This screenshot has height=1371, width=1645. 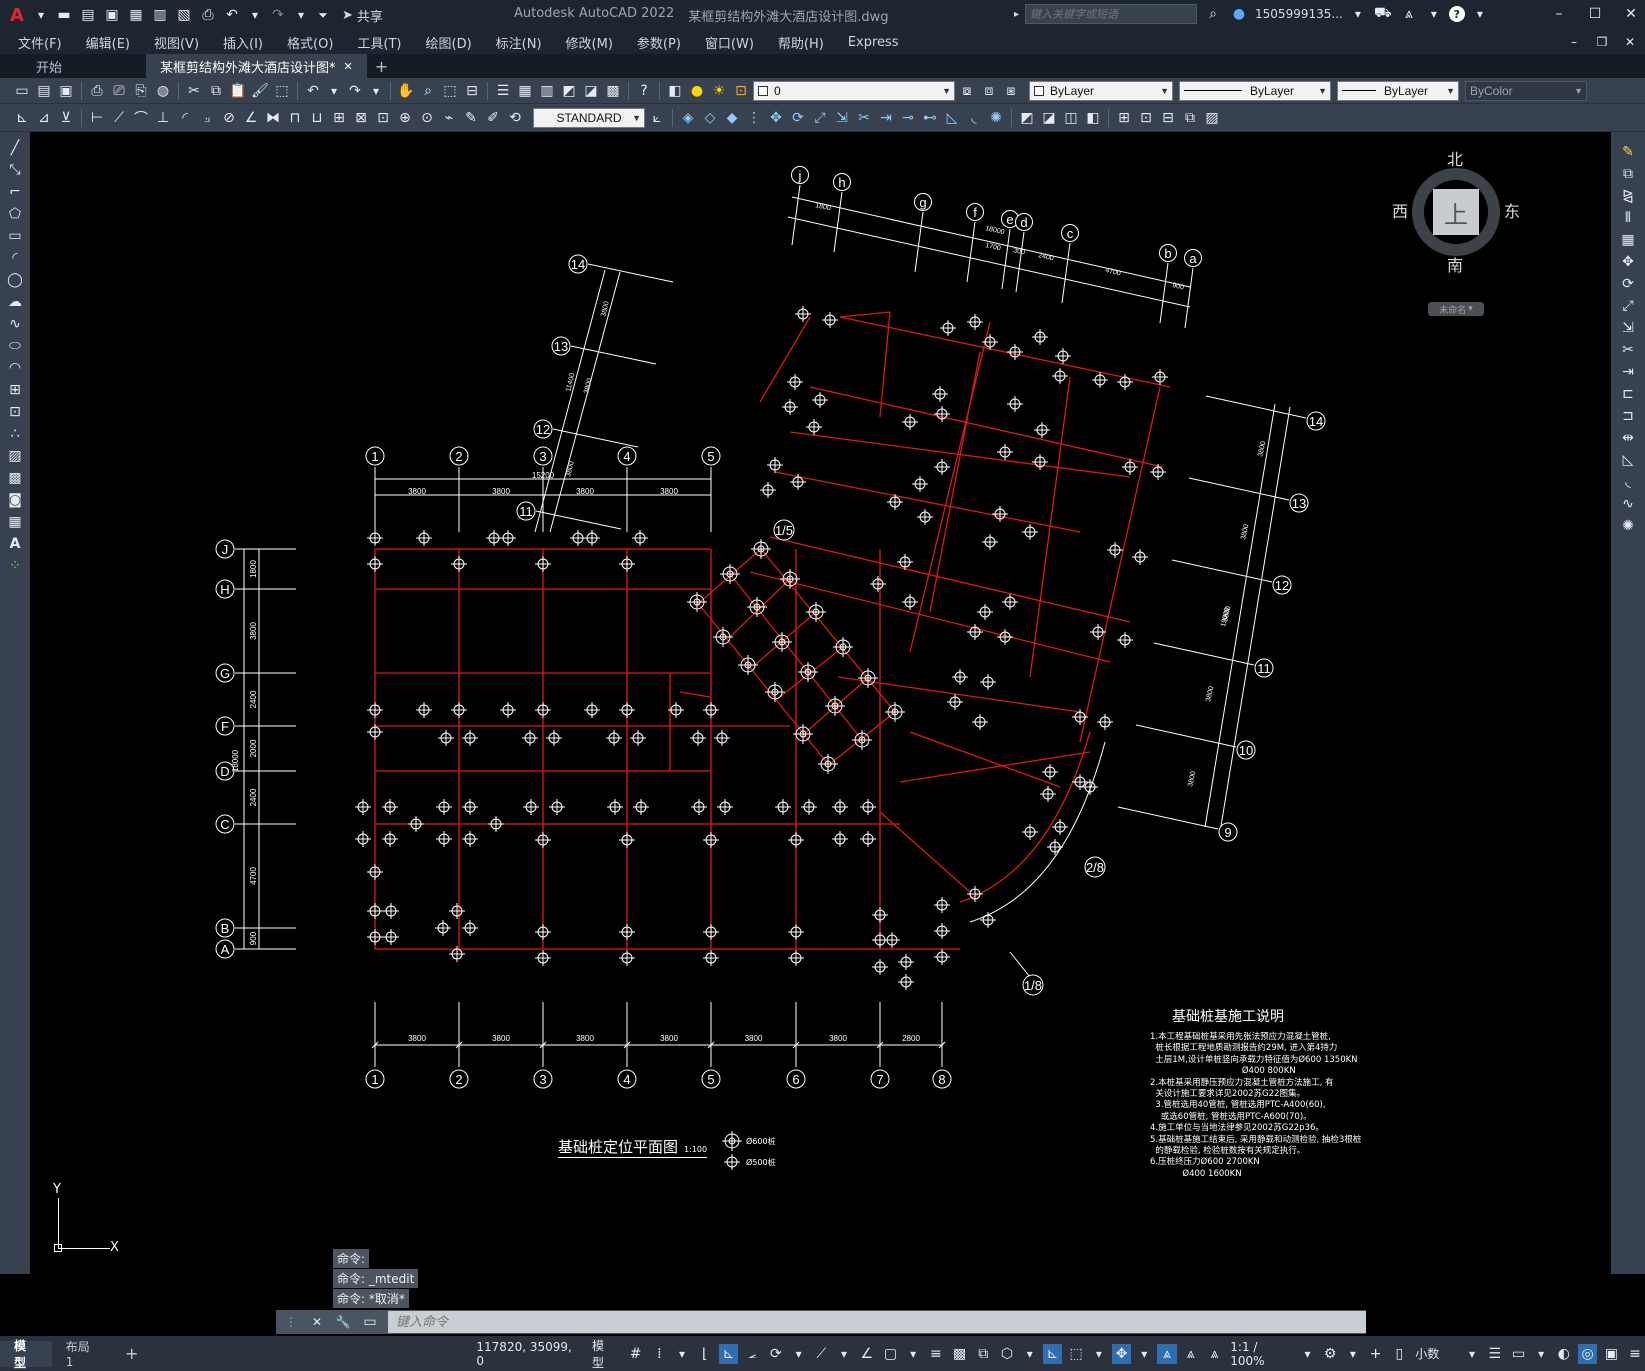 I want to click on publish-icon: ⎘, so click(x=141, y=91).